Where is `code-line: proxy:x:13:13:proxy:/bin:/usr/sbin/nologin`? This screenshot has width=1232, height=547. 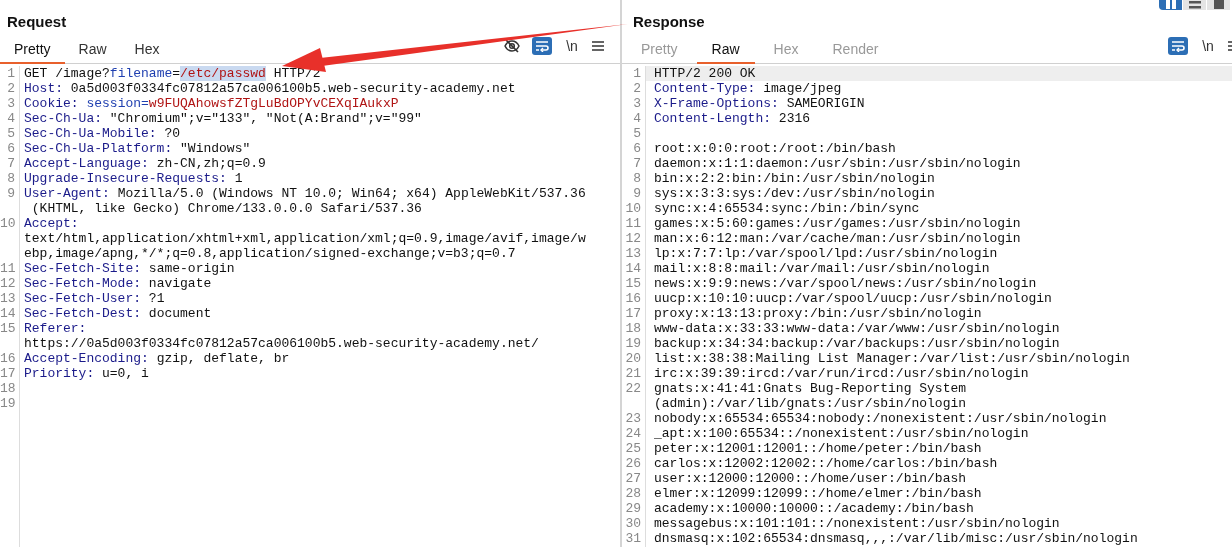
code-line: proxy:x:13:13:proxy:/bin:/usr/sbin/nologin is located at coordinates (818, 313).